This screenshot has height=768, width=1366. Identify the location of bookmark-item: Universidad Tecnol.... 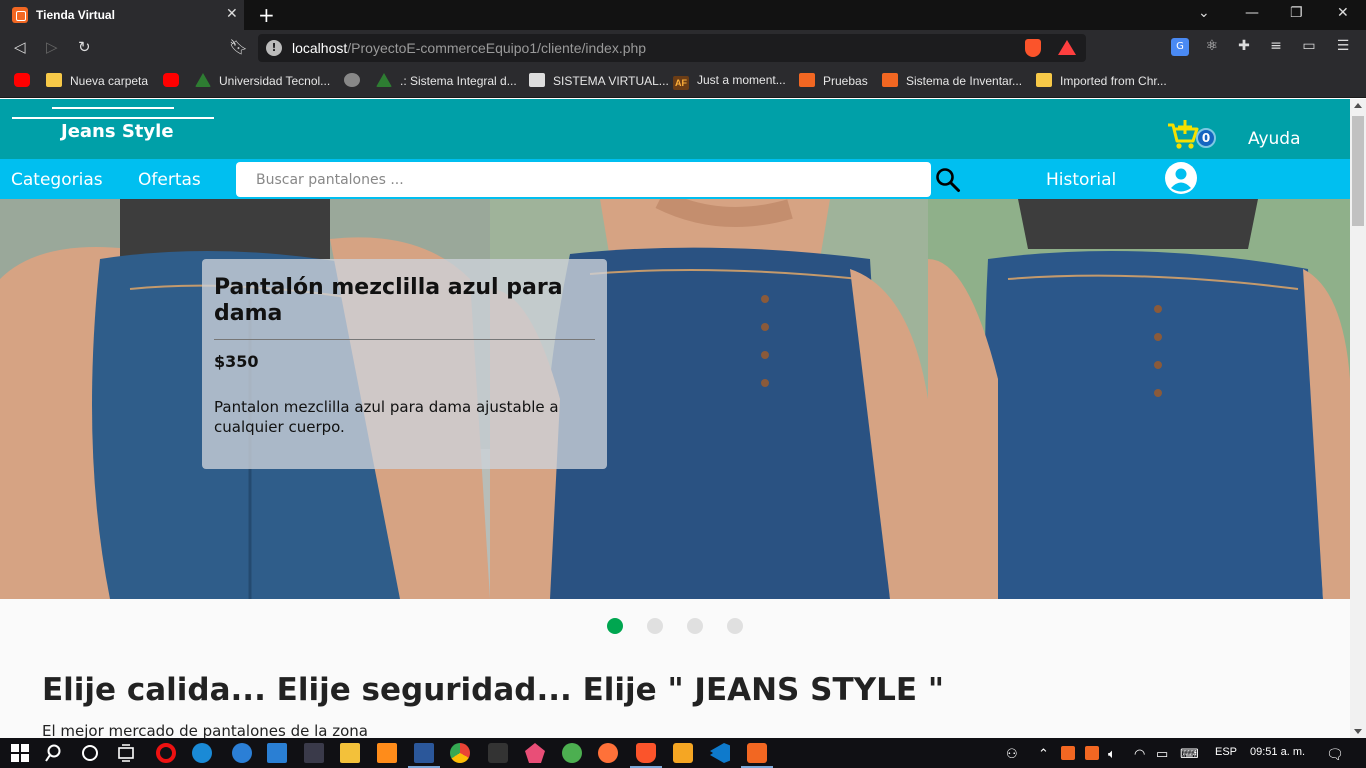
(262, 82).